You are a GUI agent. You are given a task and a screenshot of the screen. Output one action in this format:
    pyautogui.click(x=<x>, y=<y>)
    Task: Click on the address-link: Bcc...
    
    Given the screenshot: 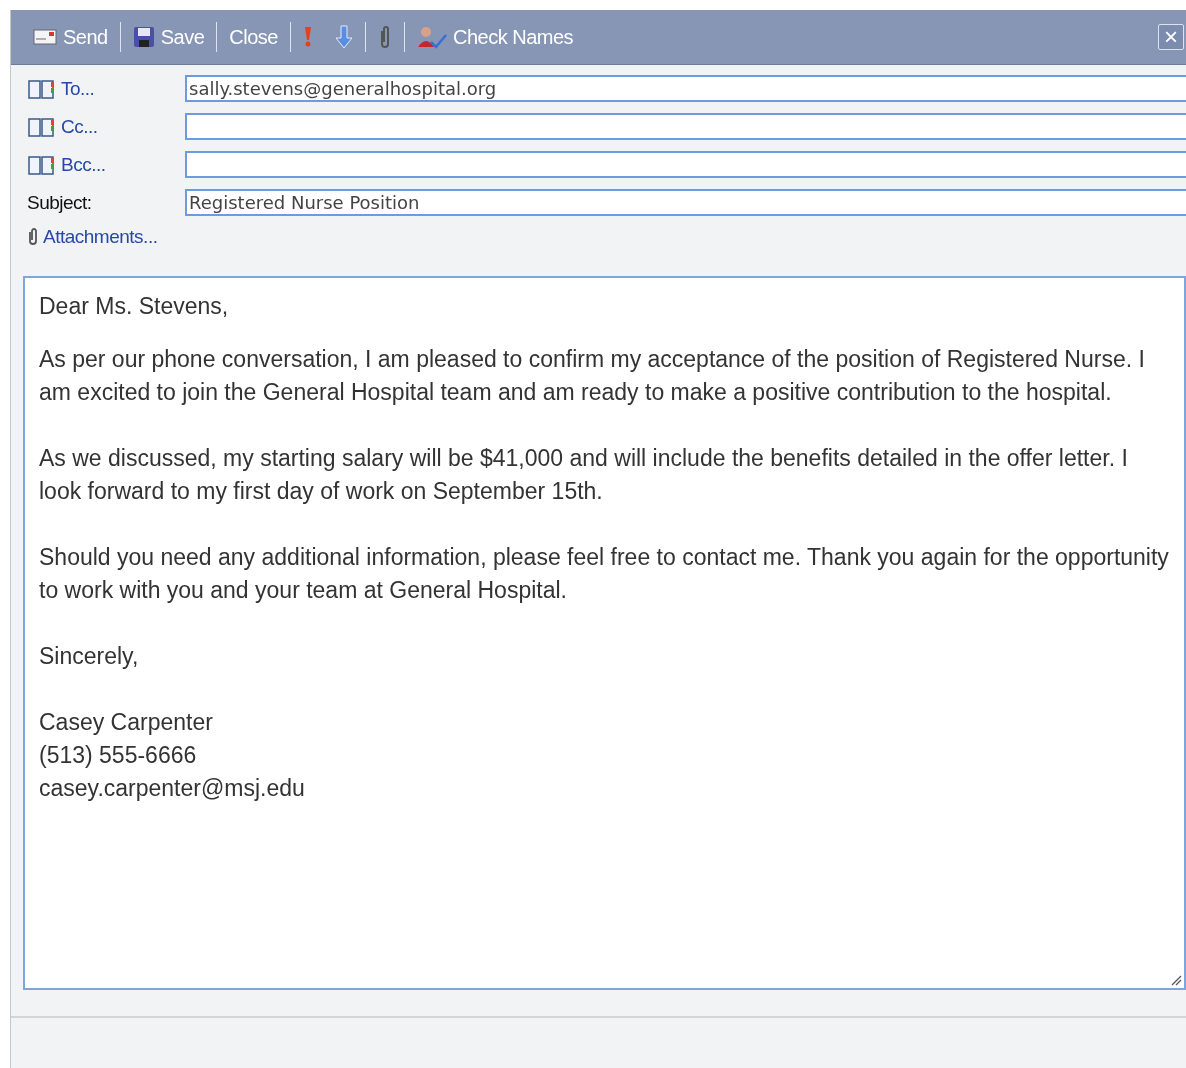 What is the action you would take?
    pyautogui.click(x=83, y=164)
    